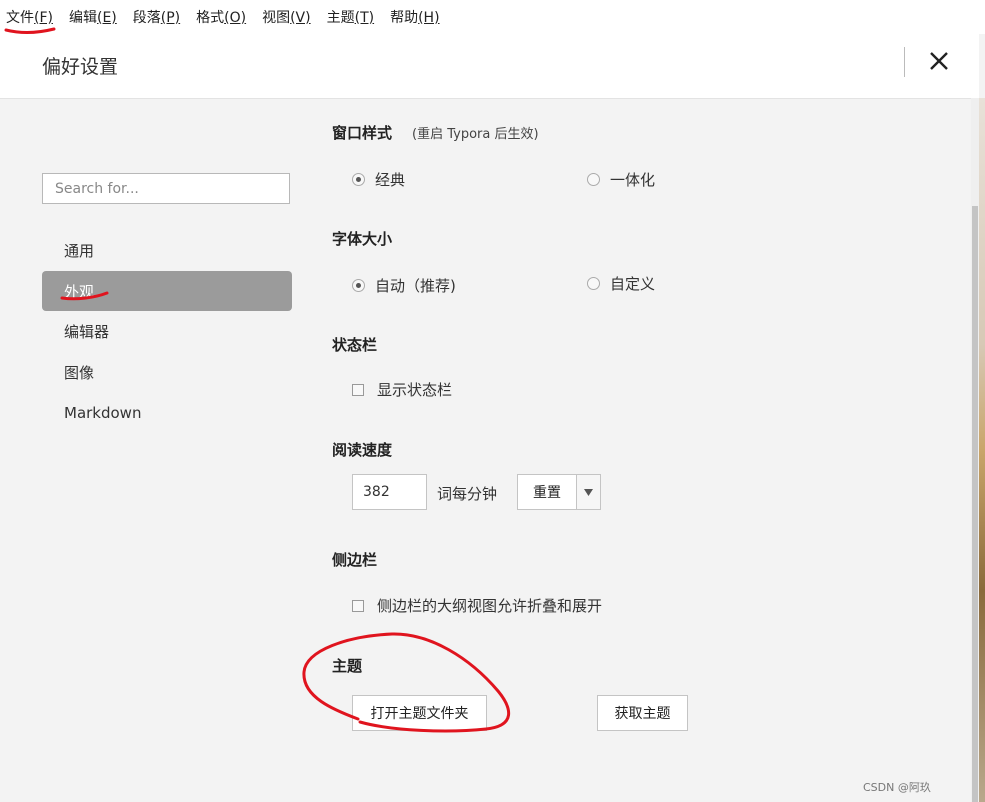  Describe the element at coordinates (982, 450) in the screenshot. I see `background-window-strip` at that location.